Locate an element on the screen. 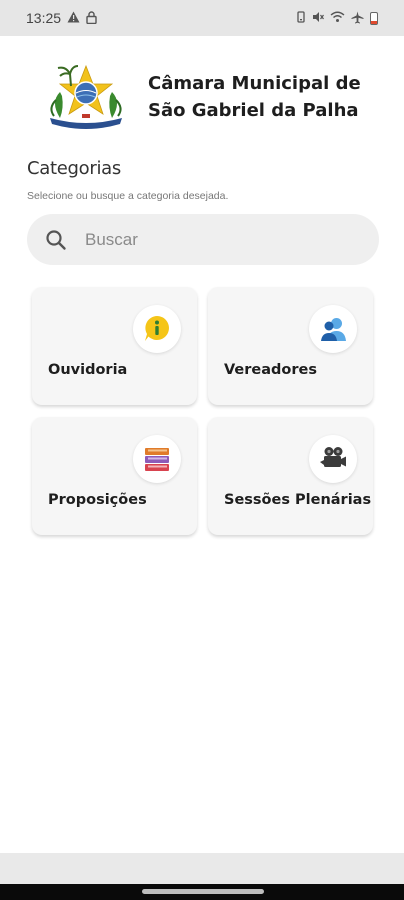 This screenshot has height=900, width=404. people-icon is located at coordinates (333, 329).